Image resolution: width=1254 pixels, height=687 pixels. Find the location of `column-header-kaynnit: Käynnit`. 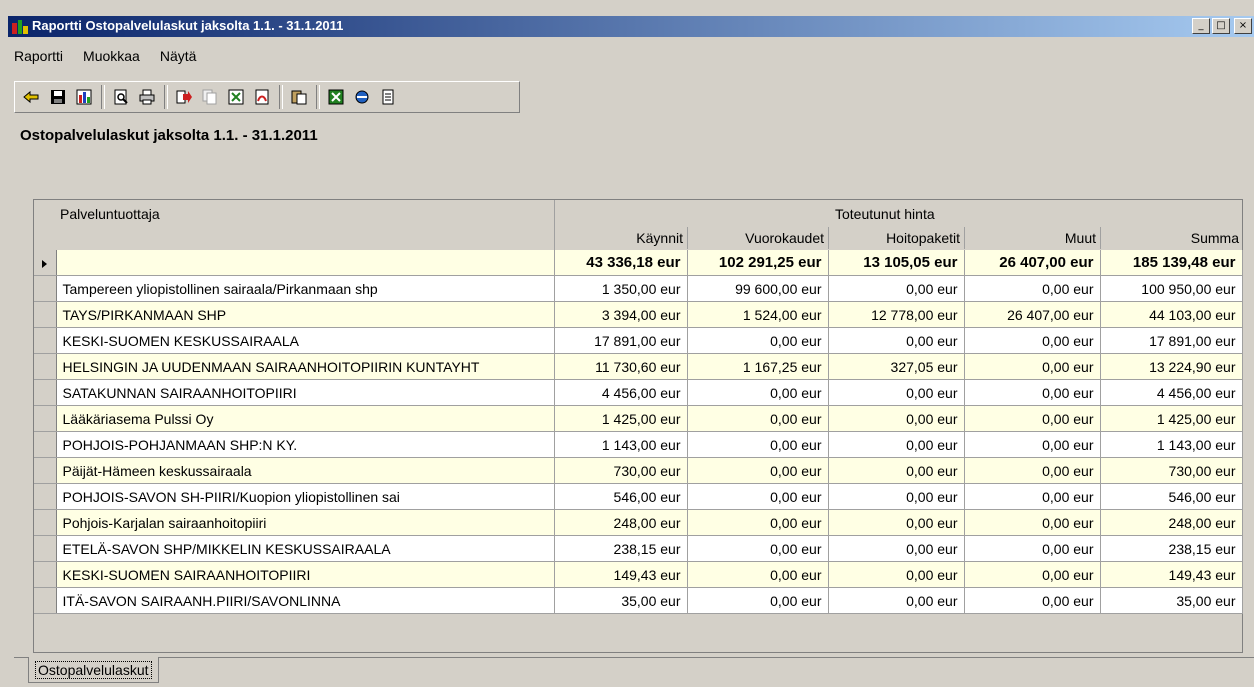

column-header-kaynnit: Käynnit is located at coordinates (621, 238).